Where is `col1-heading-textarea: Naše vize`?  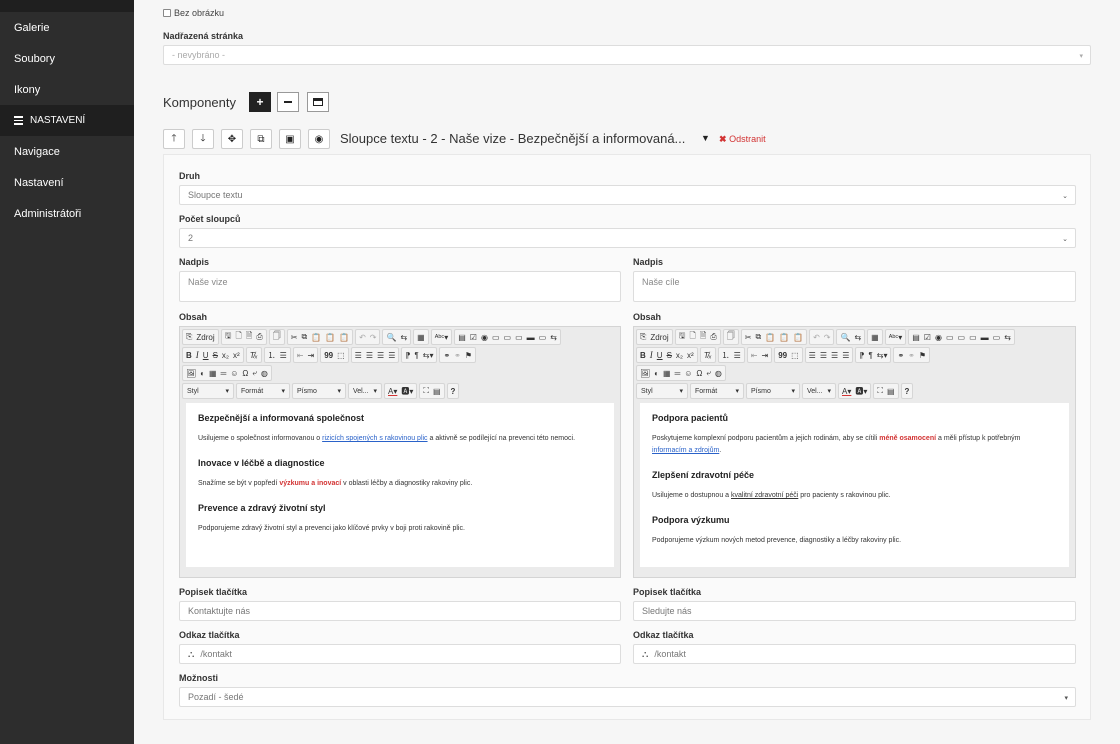
col1-heading-textarea: Naše vize is located at coordinates (400, 286).